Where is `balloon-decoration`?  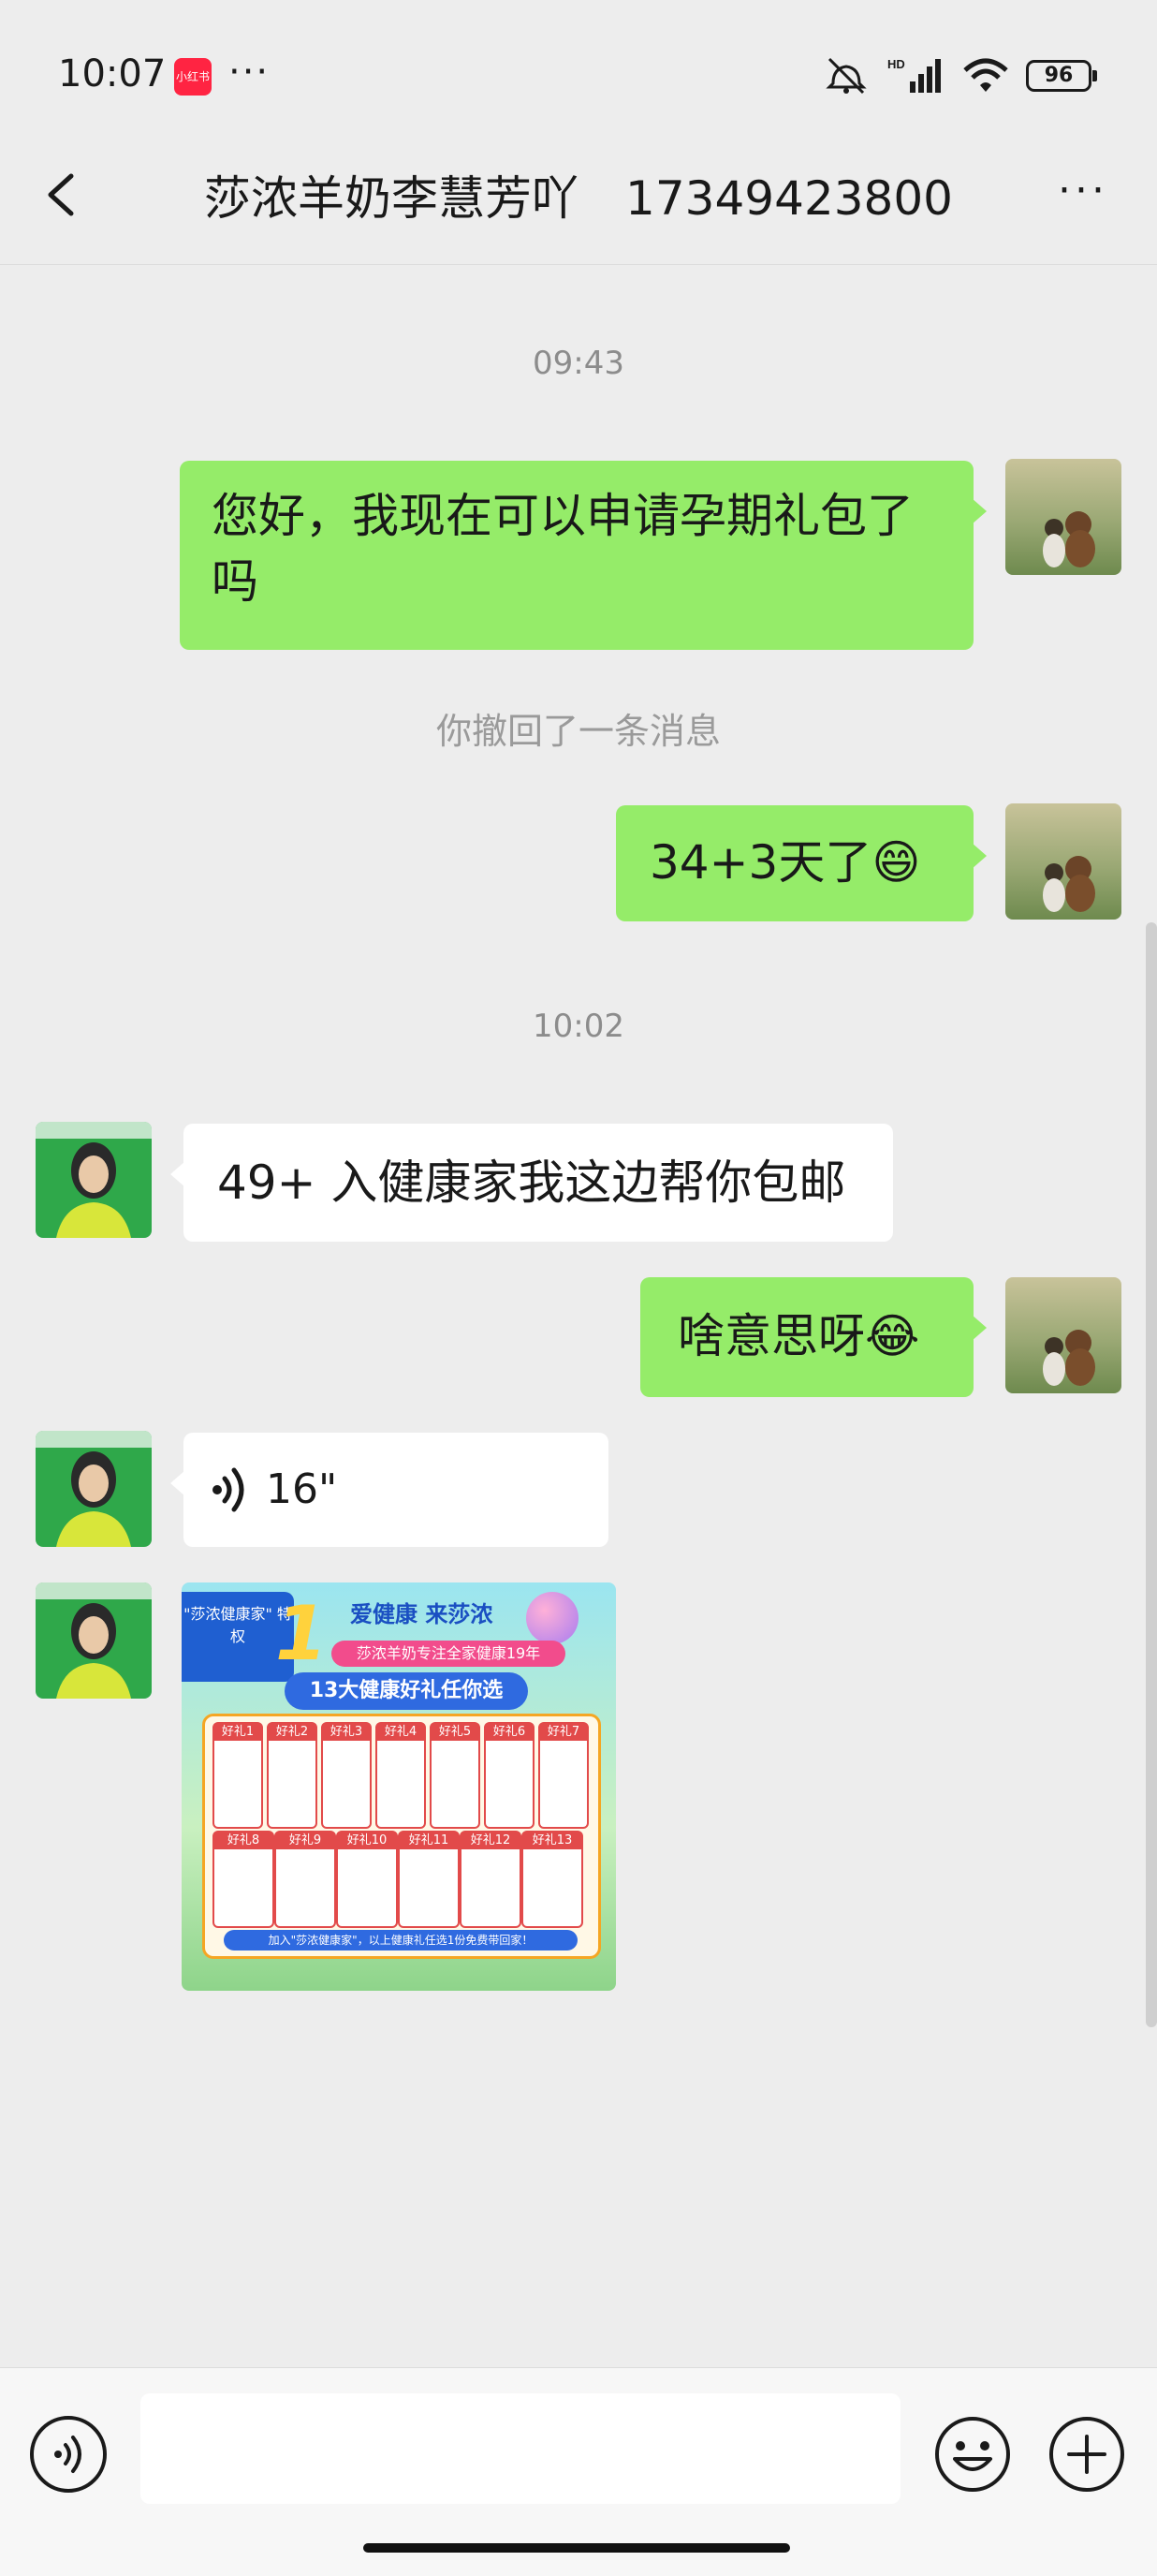
balloon-decoration is located at coordinates (552, 1618).